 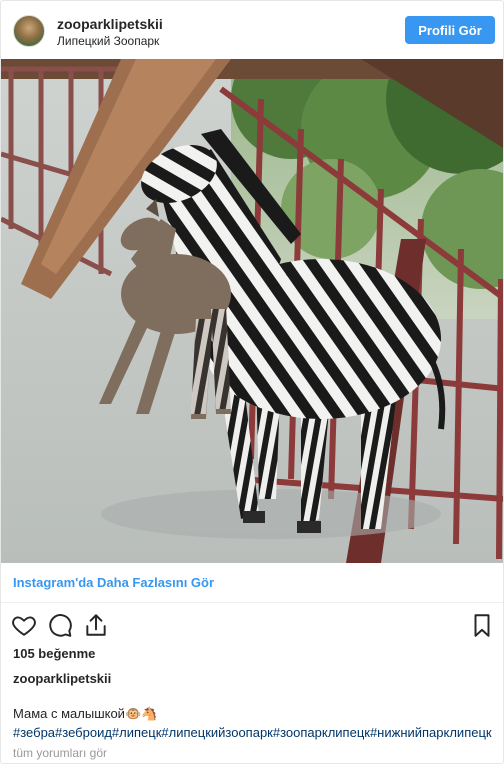 What do you see at coordinates (450, 30) in the screenshot?
I see `view-profile-button: Profili Gör` at bounding box center [450, 30].